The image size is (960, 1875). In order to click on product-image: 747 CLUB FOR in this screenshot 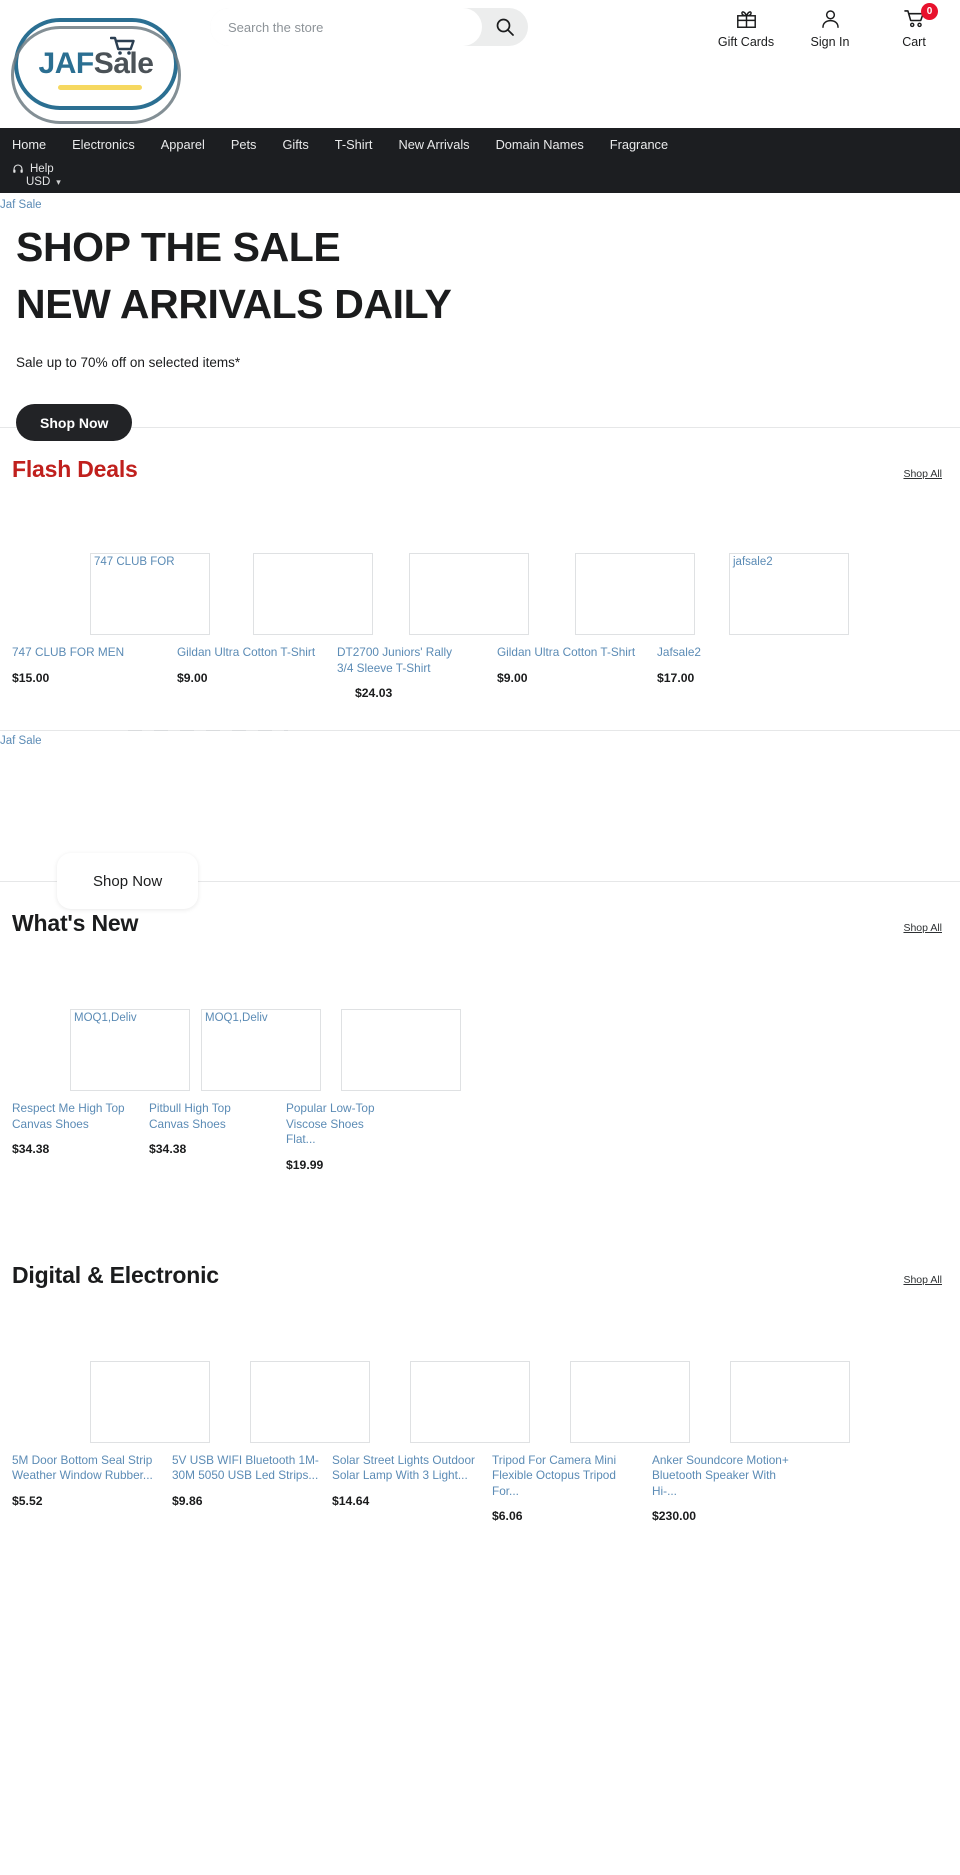, I will do `click(150, 594)`.